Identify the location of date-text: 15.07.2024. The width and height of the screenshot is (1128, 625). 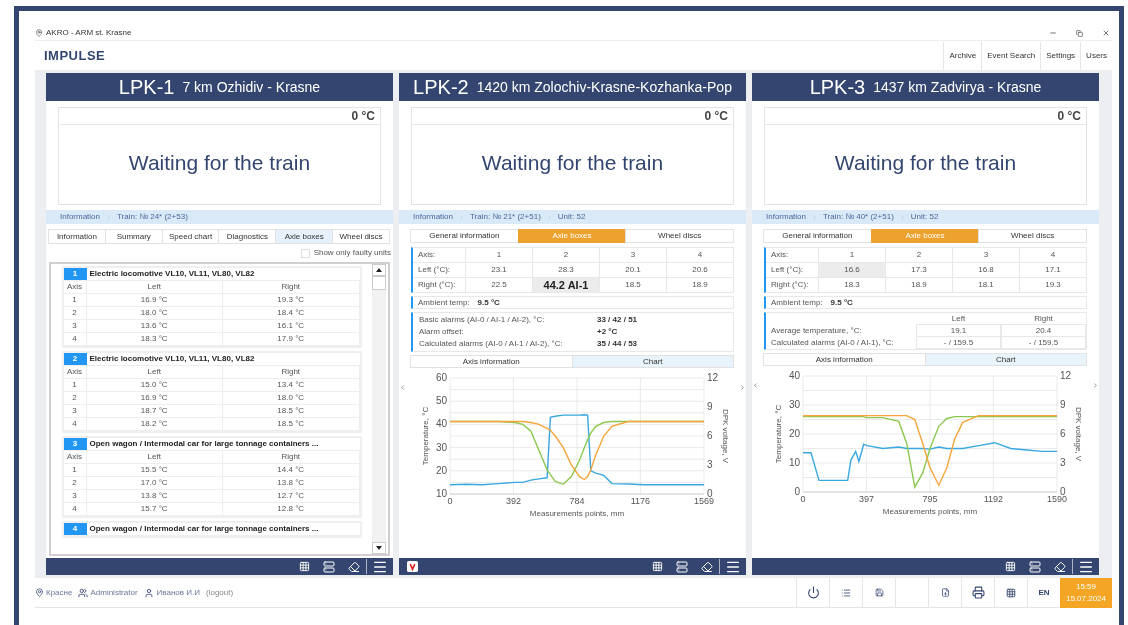
(1085, 598).